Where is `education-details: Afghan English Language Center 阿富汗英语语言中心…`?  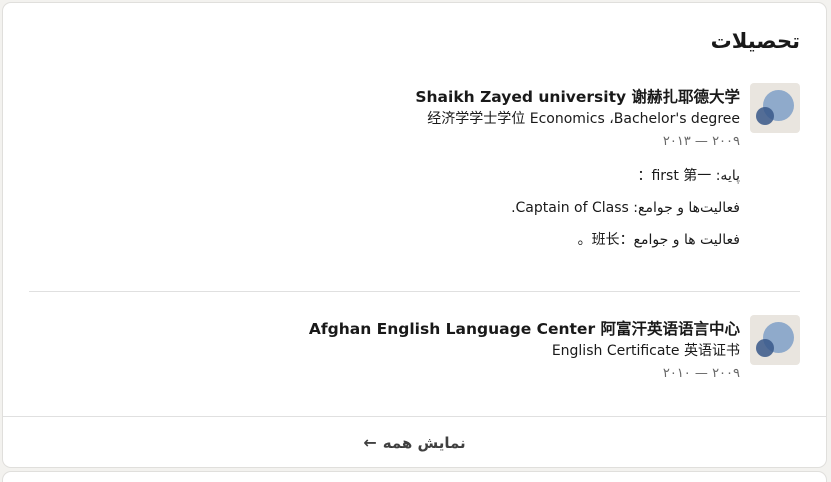
education-details: Afghan English Language Center 阿富汗英语语言中心… is located at coordinates (524, 349).